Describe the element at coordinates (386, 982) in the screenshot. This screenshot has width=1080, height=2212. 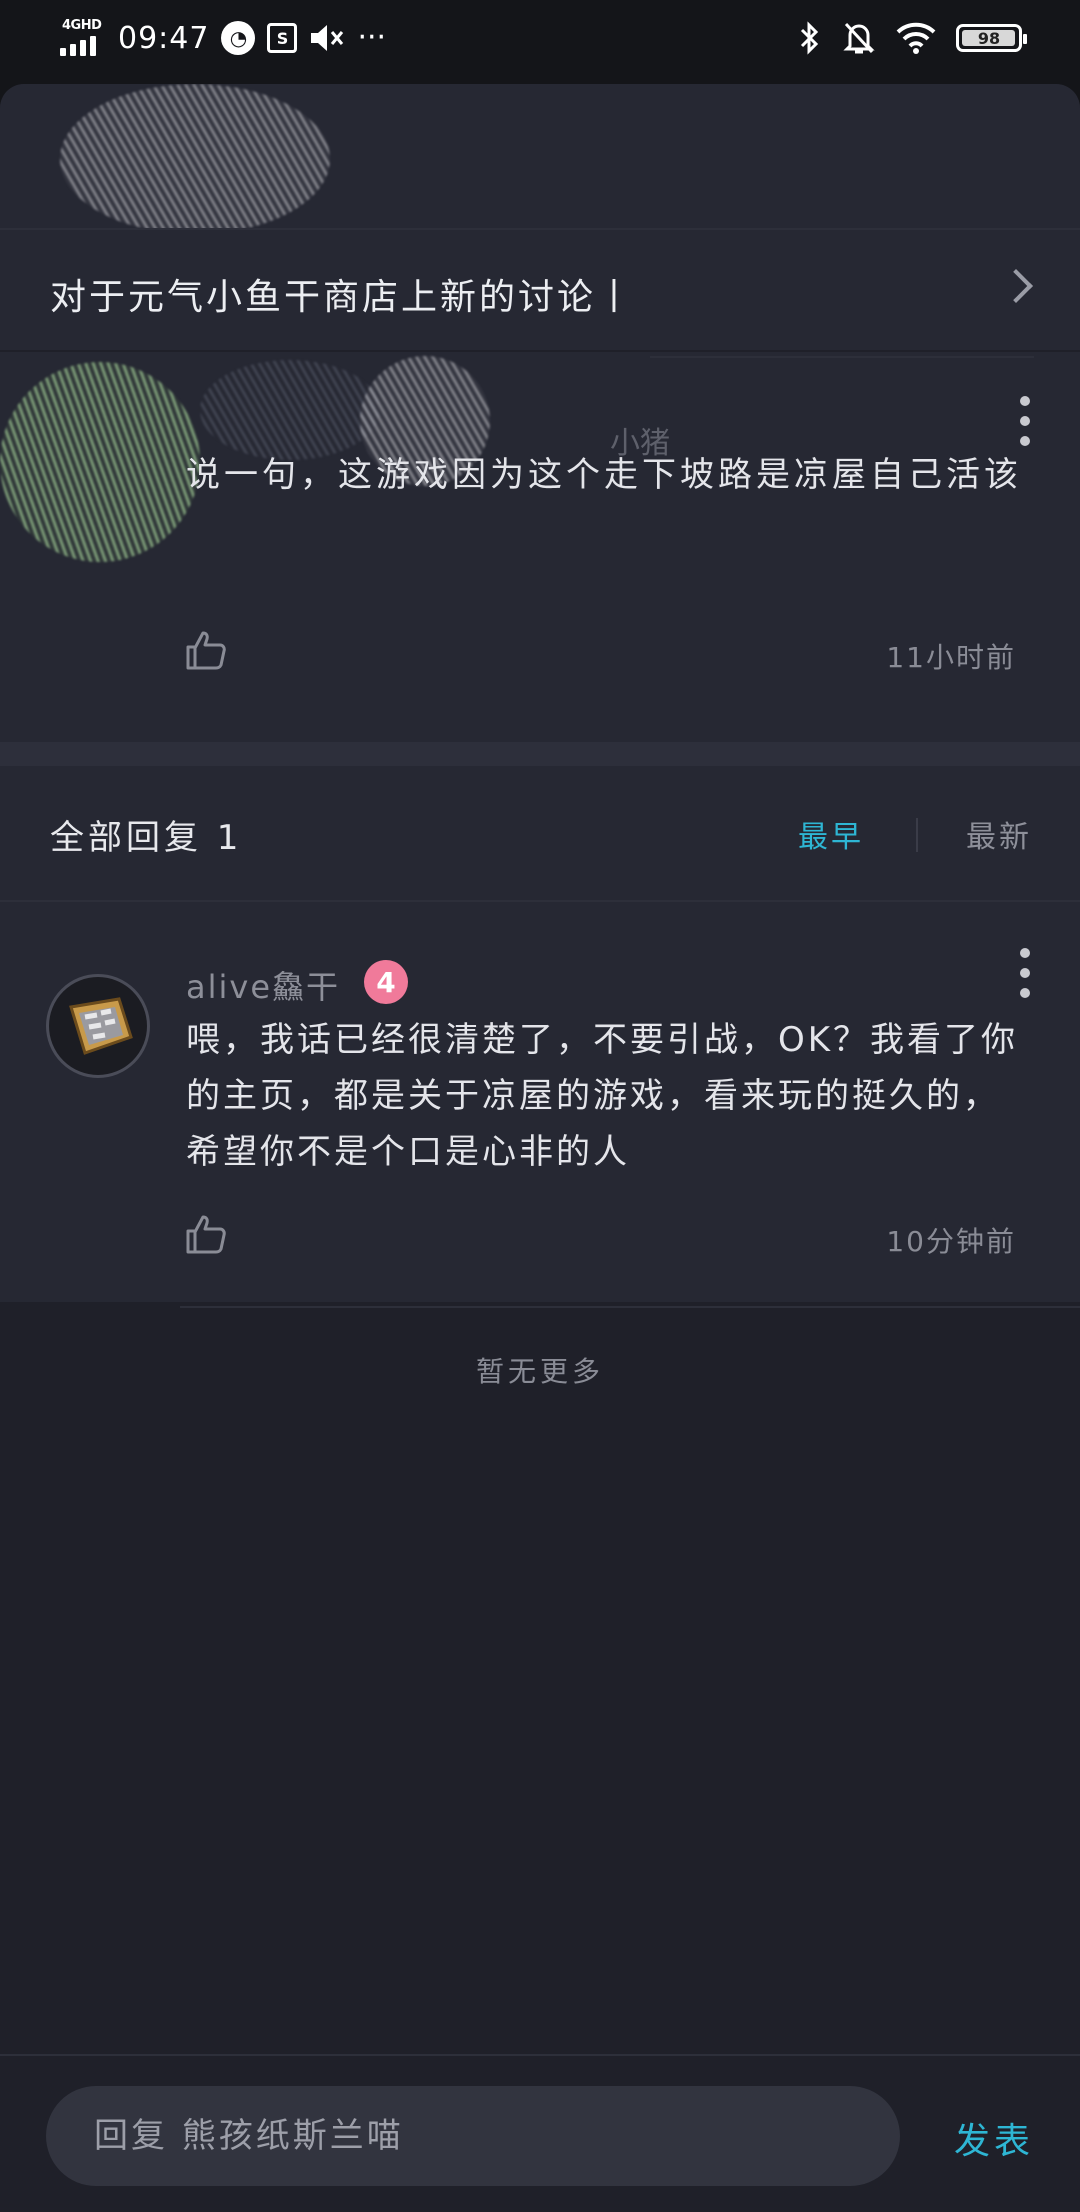
I see `level-badge: 4` at that location.